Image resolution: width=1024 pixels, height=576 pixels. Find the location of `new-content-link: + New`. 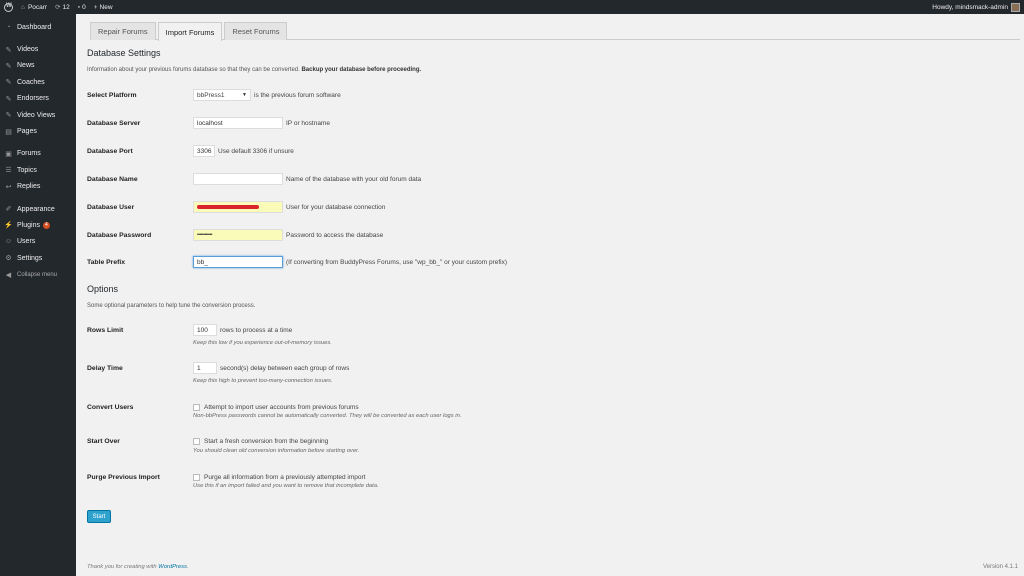

new-content-link: + New is located at coordinates (103, 7).